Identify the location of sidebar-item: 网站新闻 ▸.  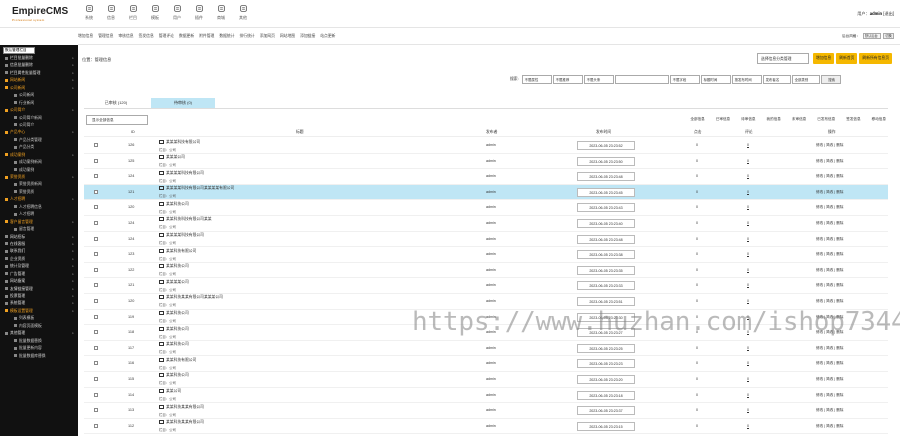
(39, 80).